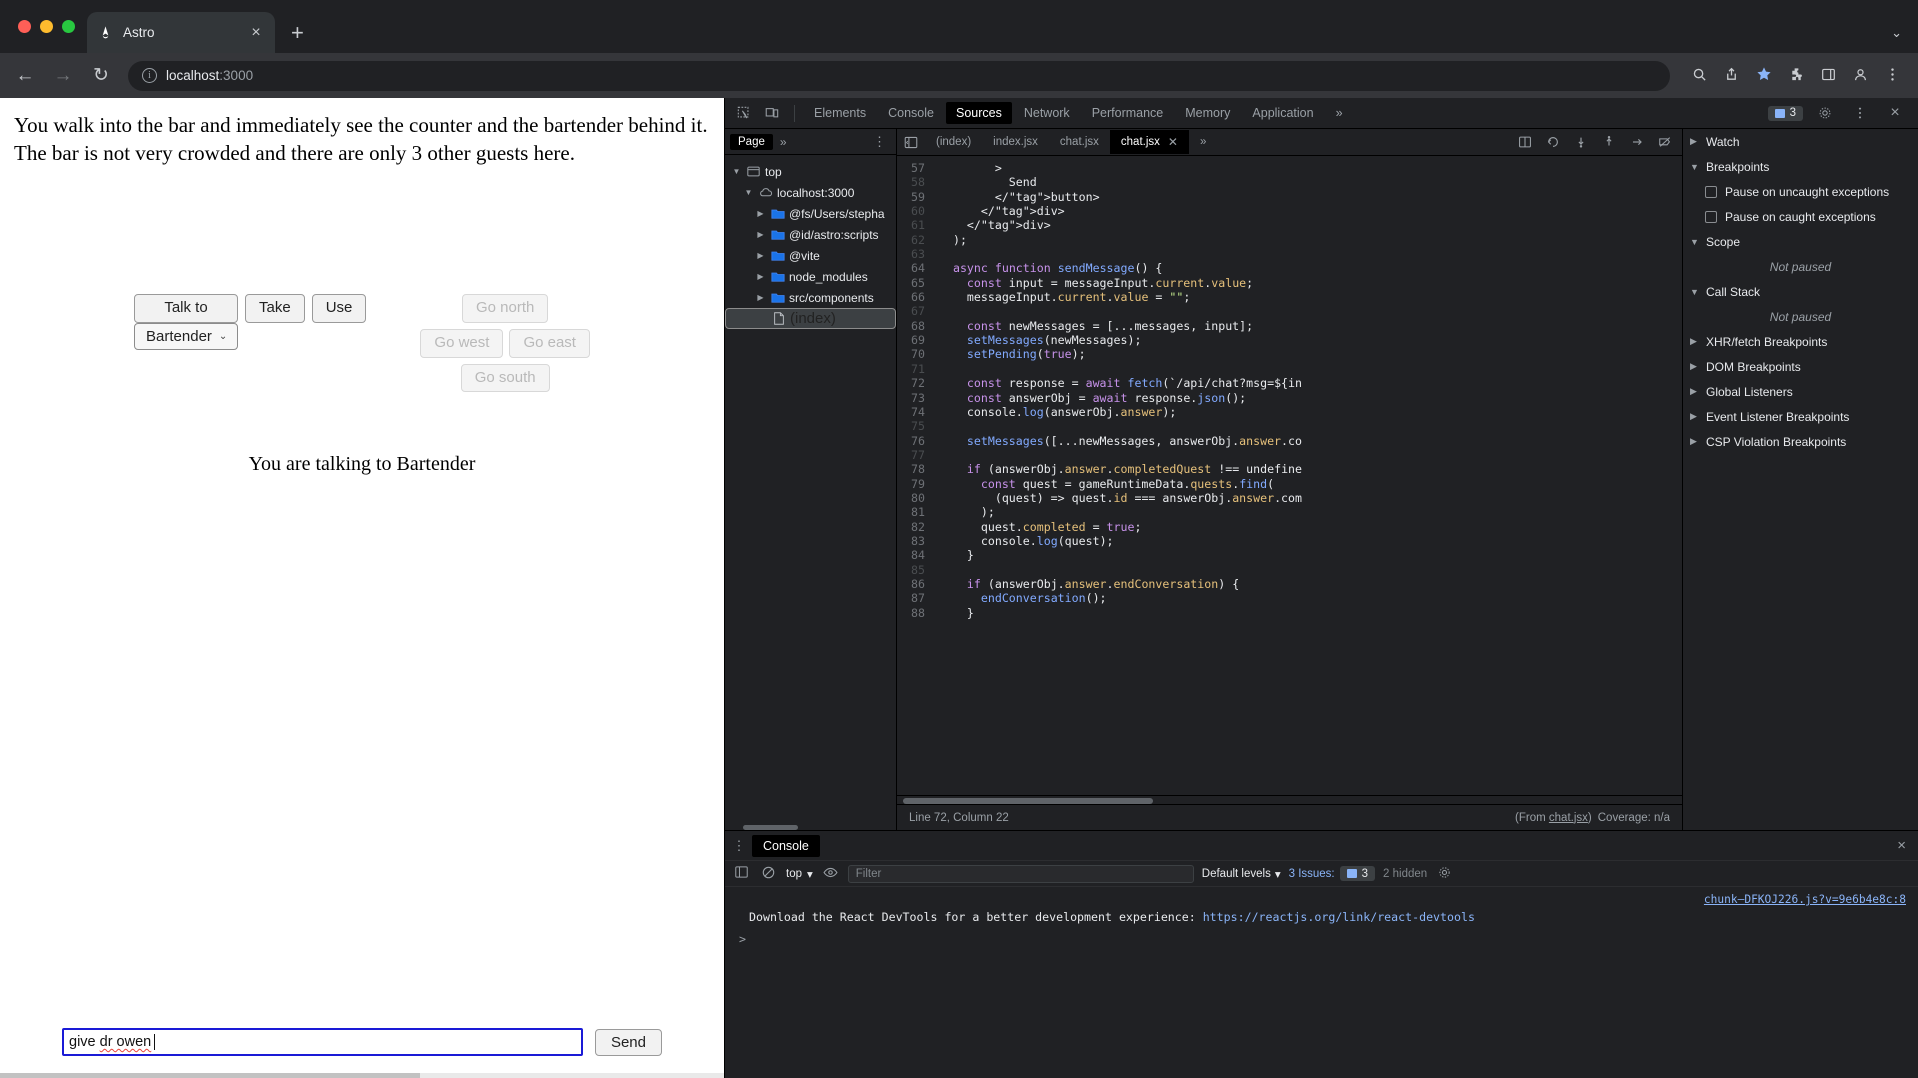  What do you see at coordinates (628, 1042) in the screenshot?
I see `send-button: Send` at bounding box center [628, 1042].